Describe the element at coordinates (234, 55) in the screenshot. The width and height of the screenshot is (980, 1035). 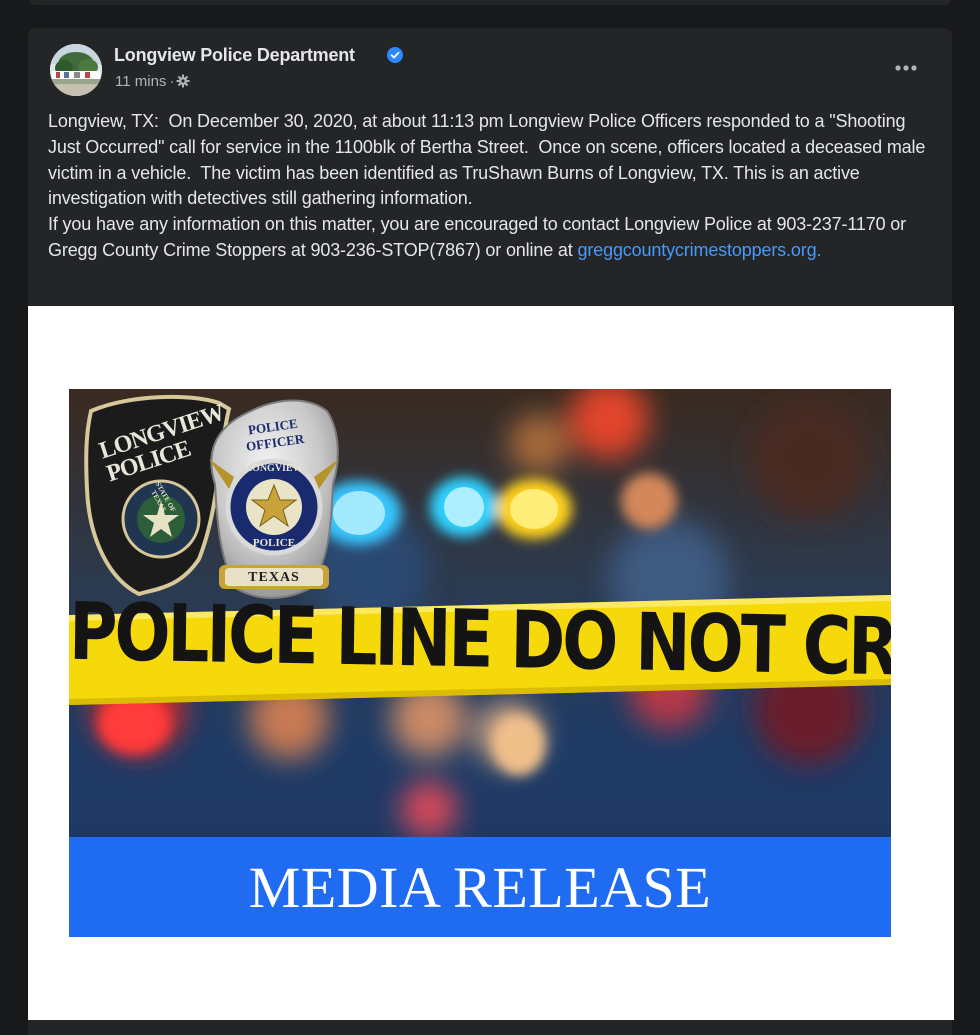
I see `page-name-link: Longview Police Department` at that location.